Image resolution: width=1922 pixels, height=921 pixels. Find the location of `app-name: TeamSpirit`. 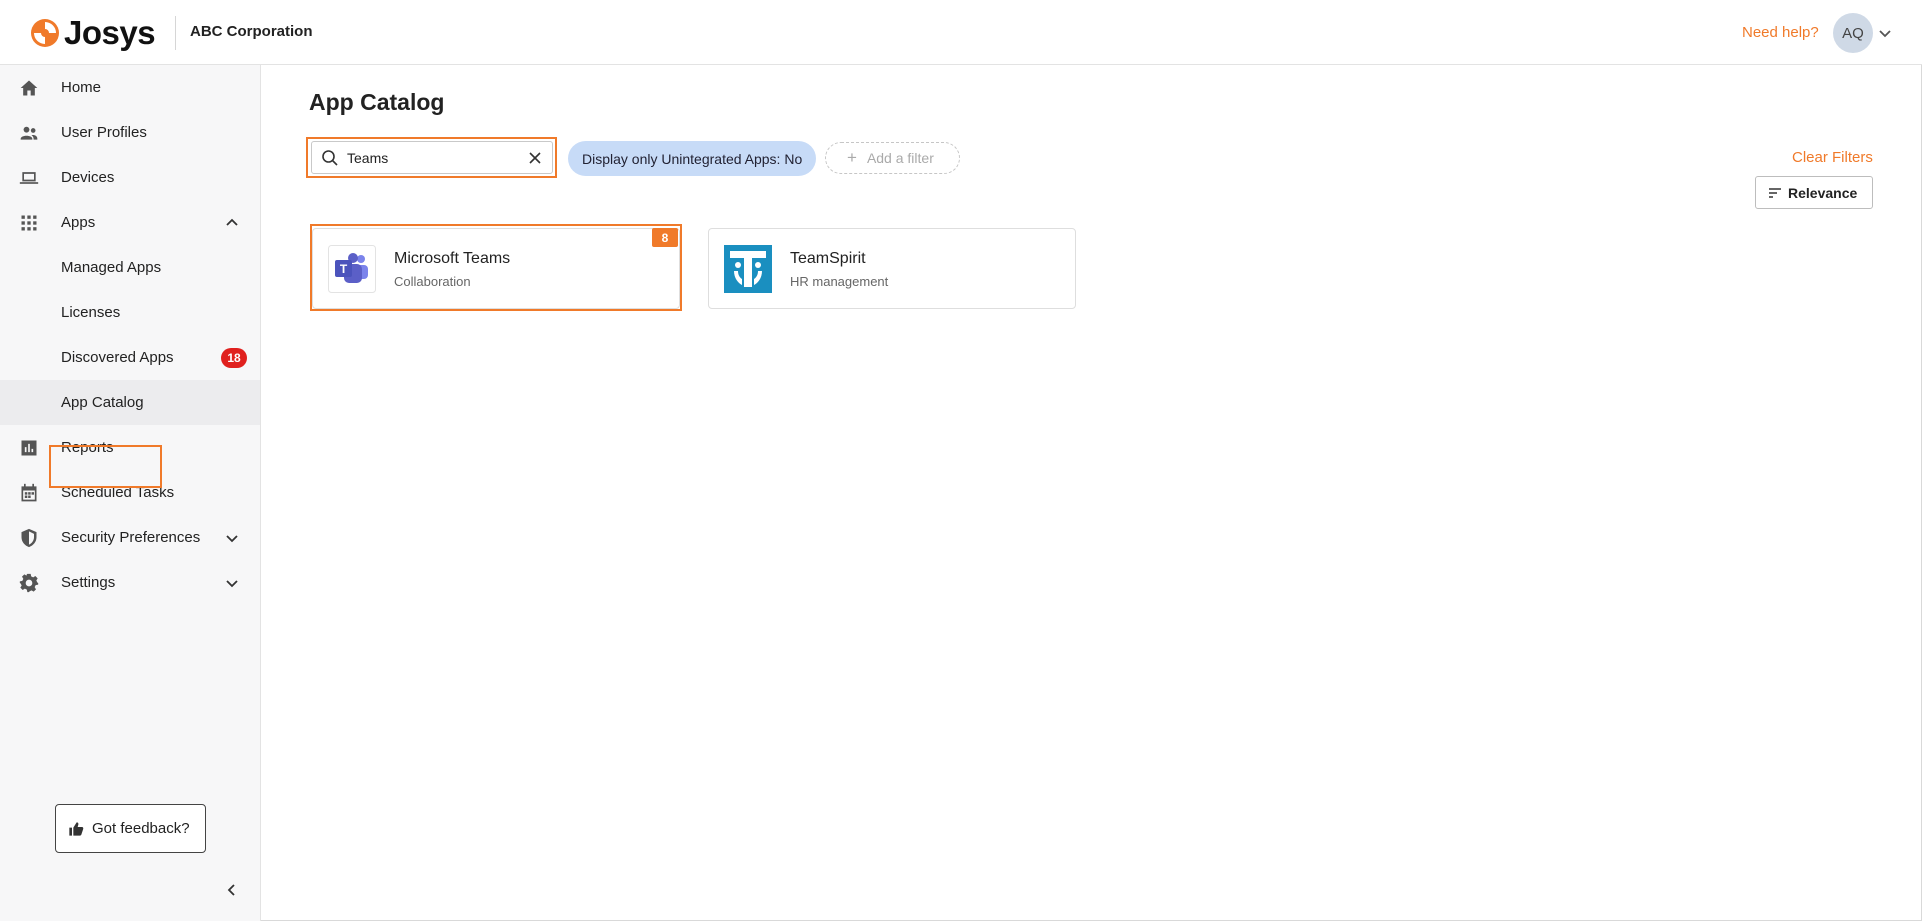

app-name: TeamSpirit is located at coordinates (828, 258).